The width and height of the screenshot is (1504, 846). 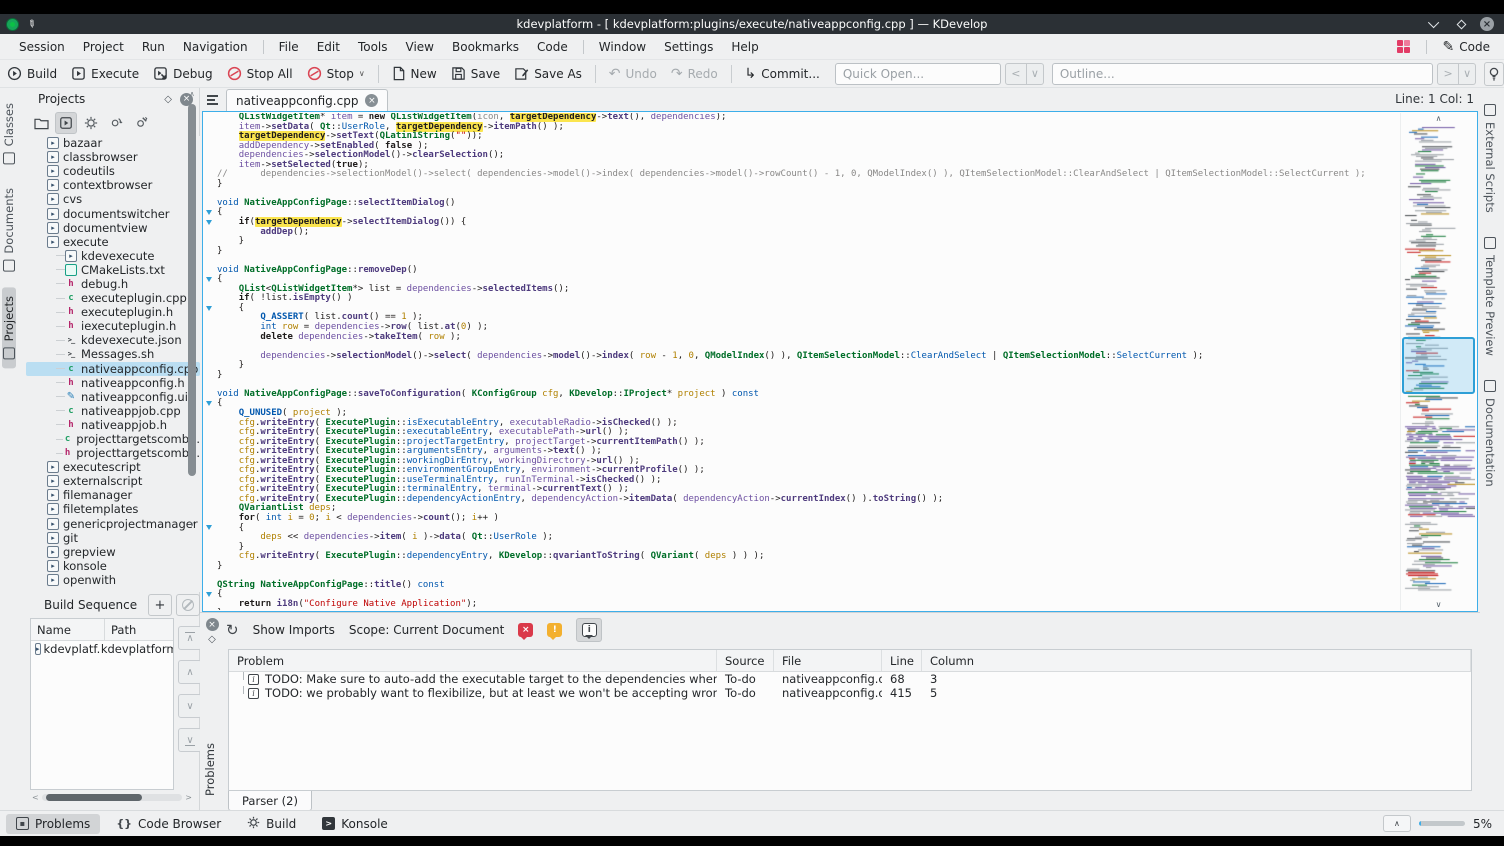 What do you see at coordinates (141, 123) in the screenshot?
I see `gear-configure-icon` at bounding box center [141, 123].